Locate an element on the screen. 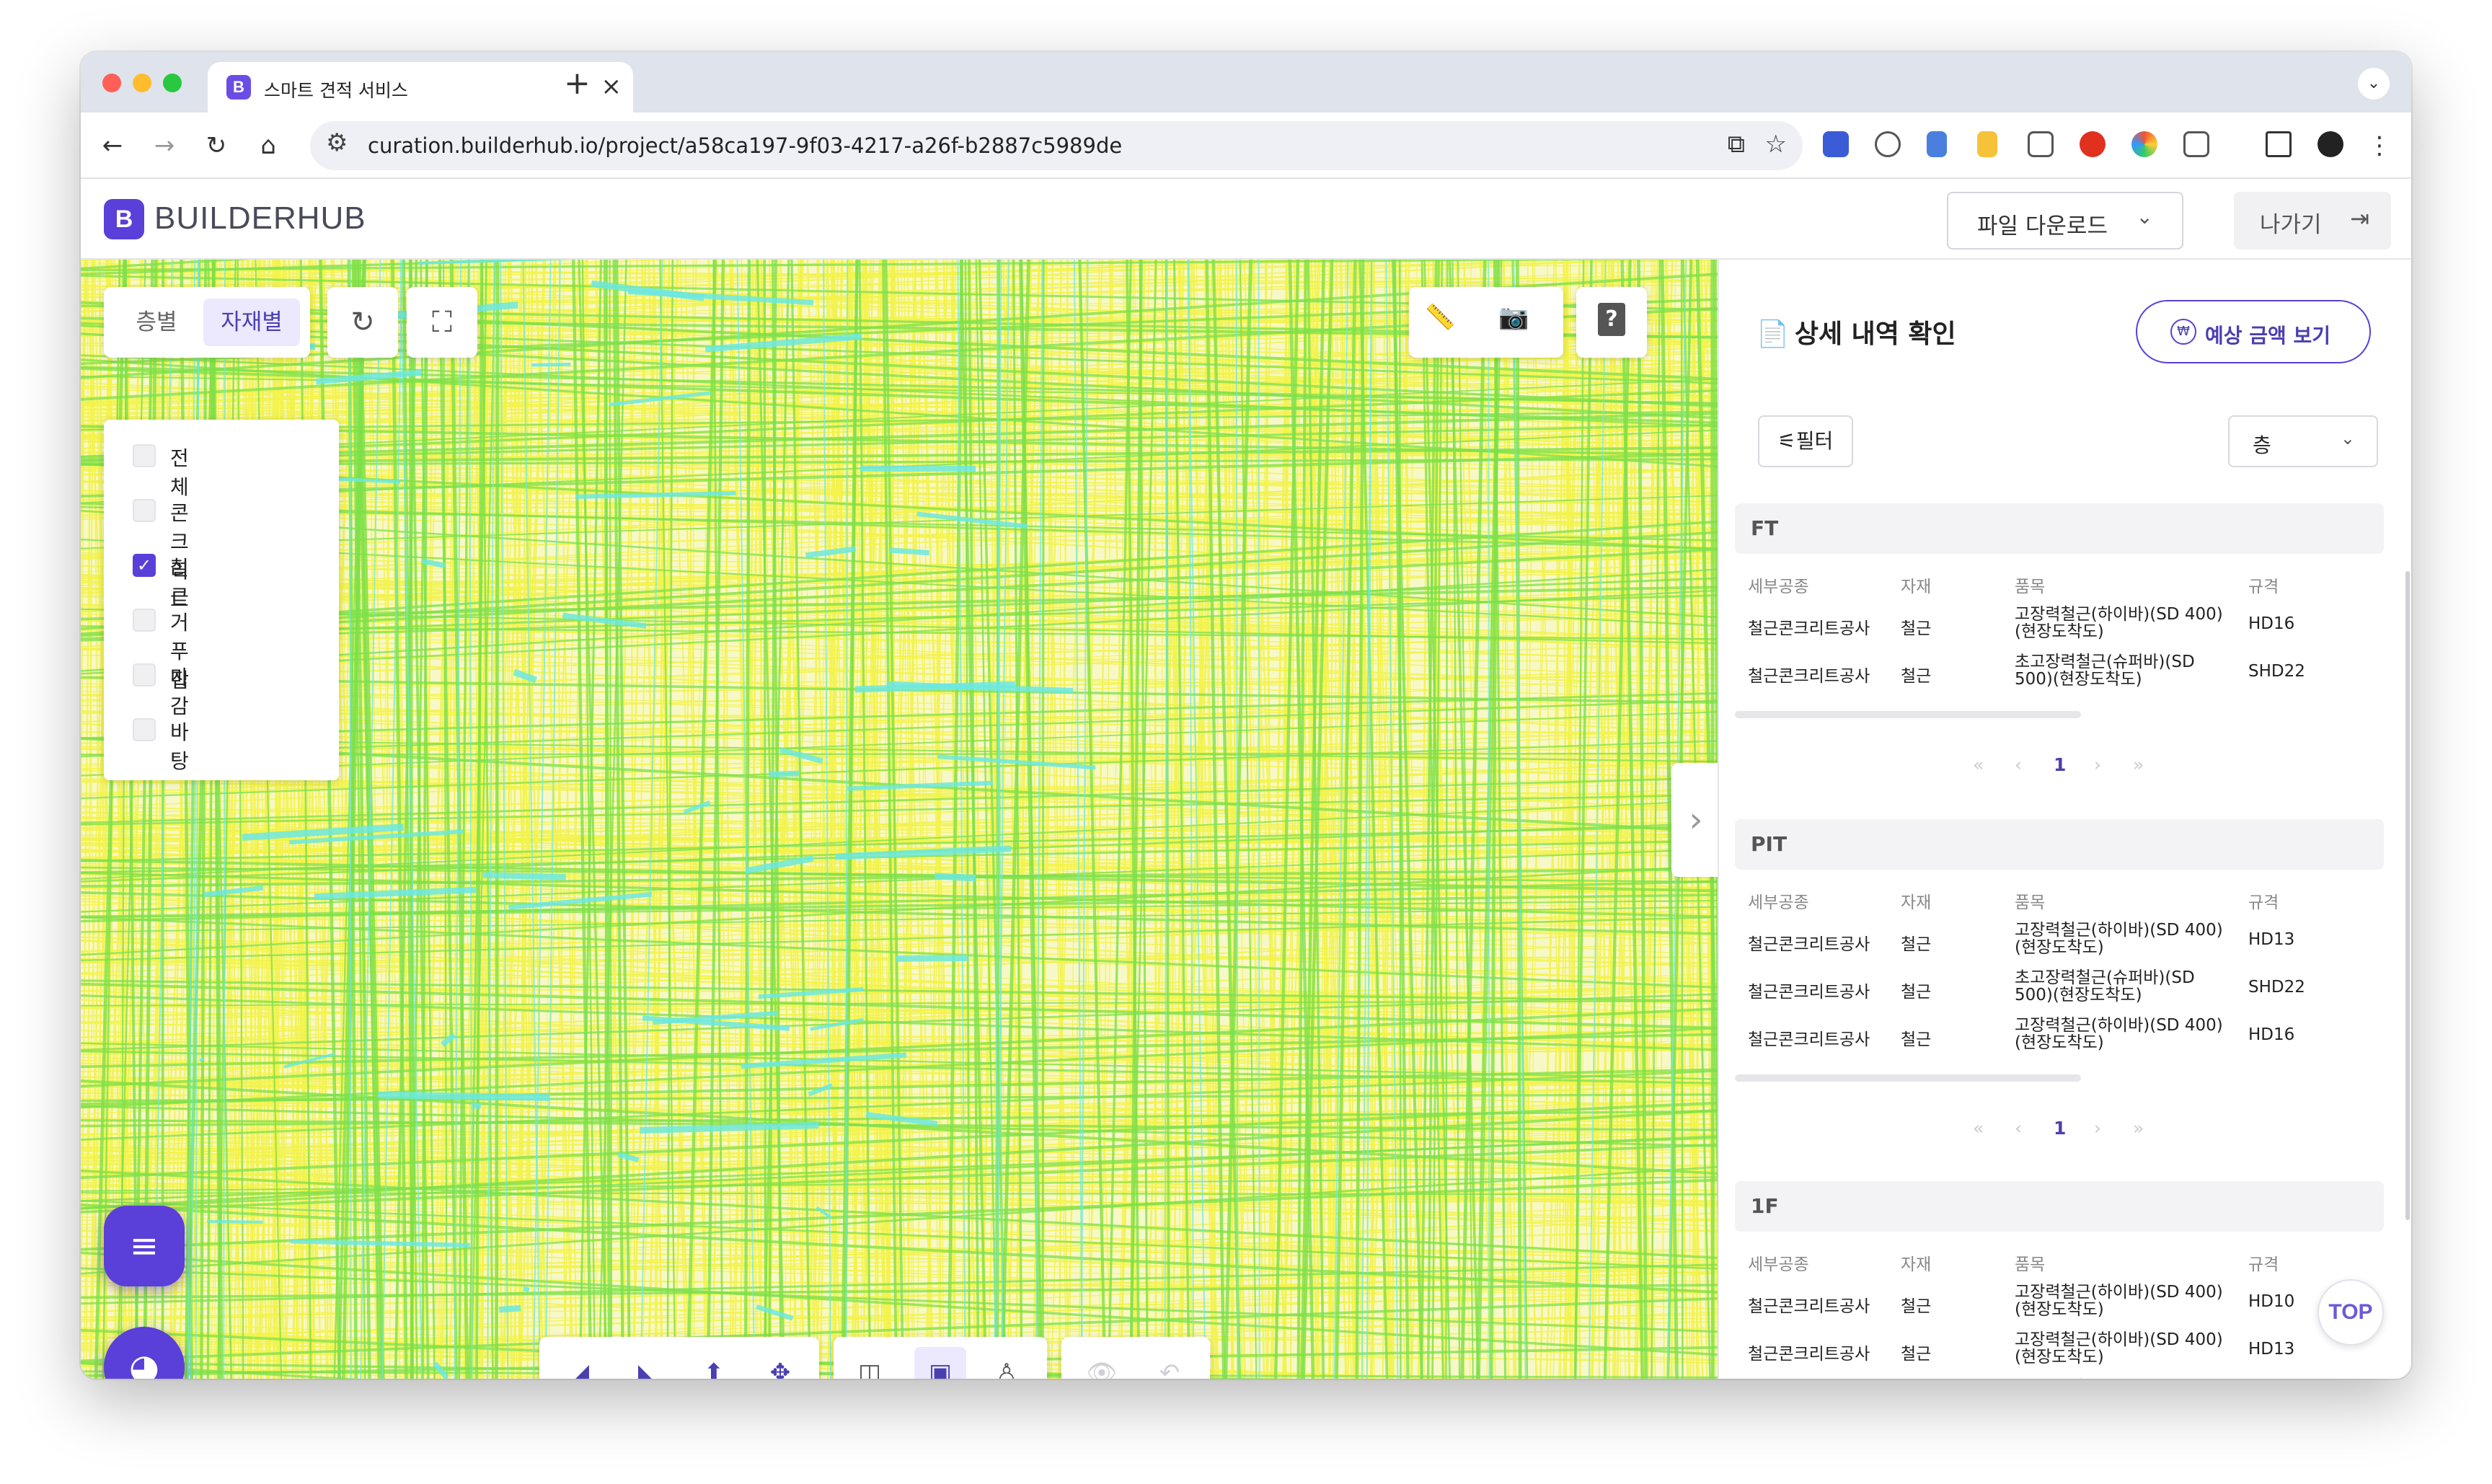 This screenshot has height=1484, width=2492. profile-avatar is located at coordinates (2330, 144).